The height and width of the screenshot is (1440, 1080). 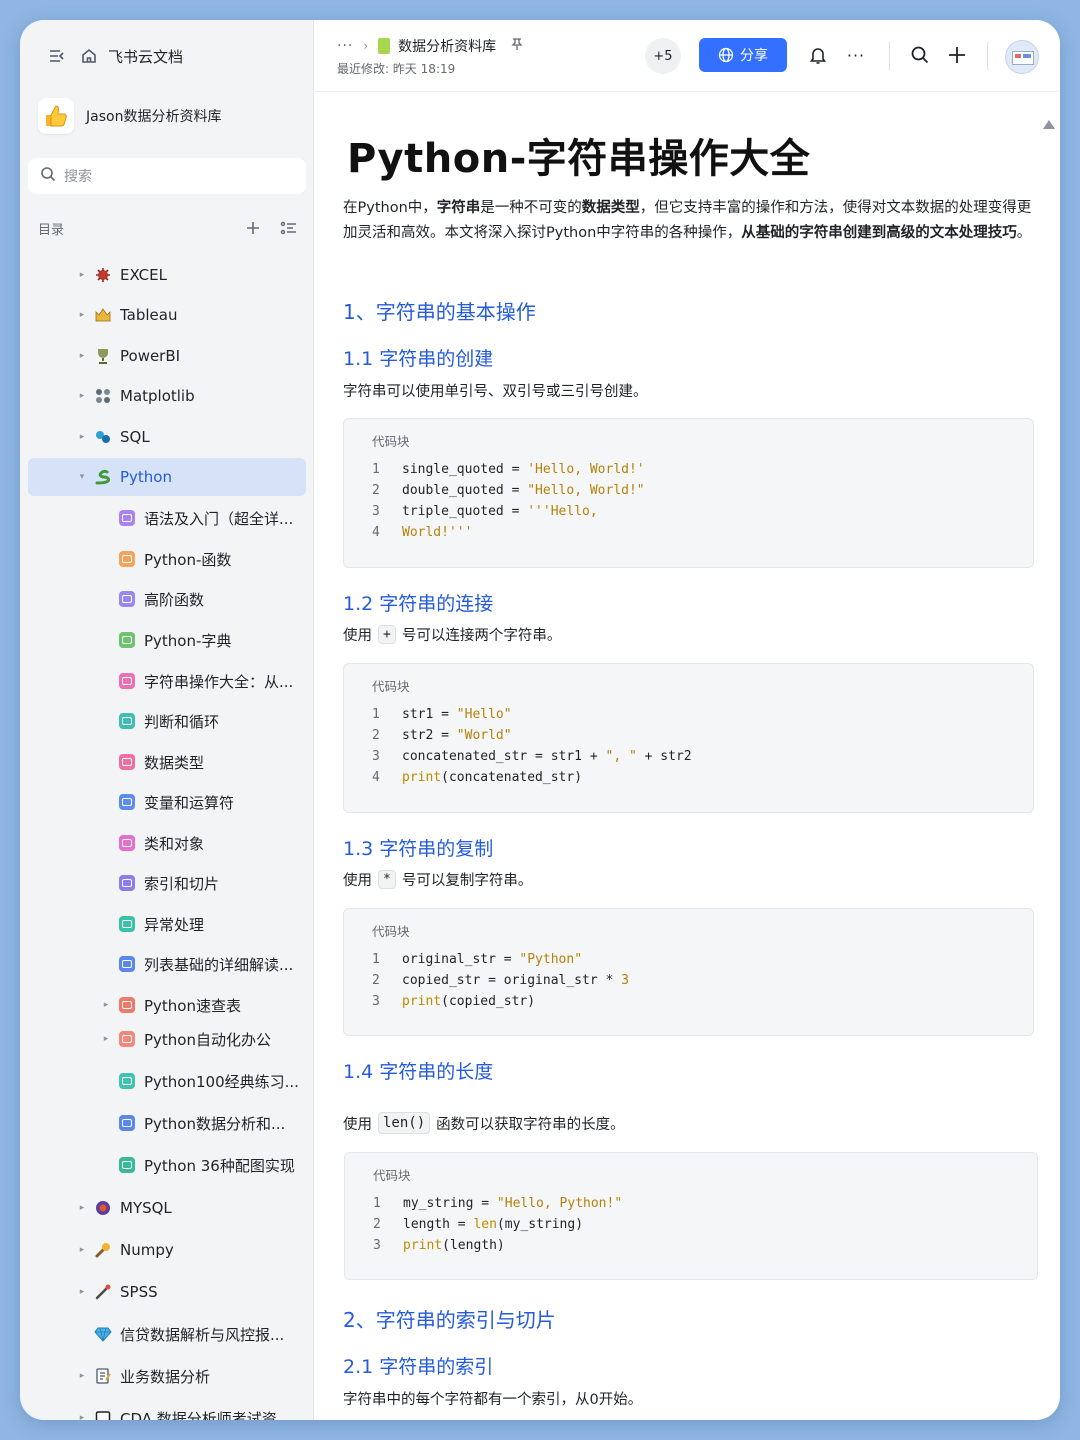 What do you see at coordinates (167, 559) in the screenshot?
I see `sidebar-item: Python-函数` at bounding box center [167, 559].